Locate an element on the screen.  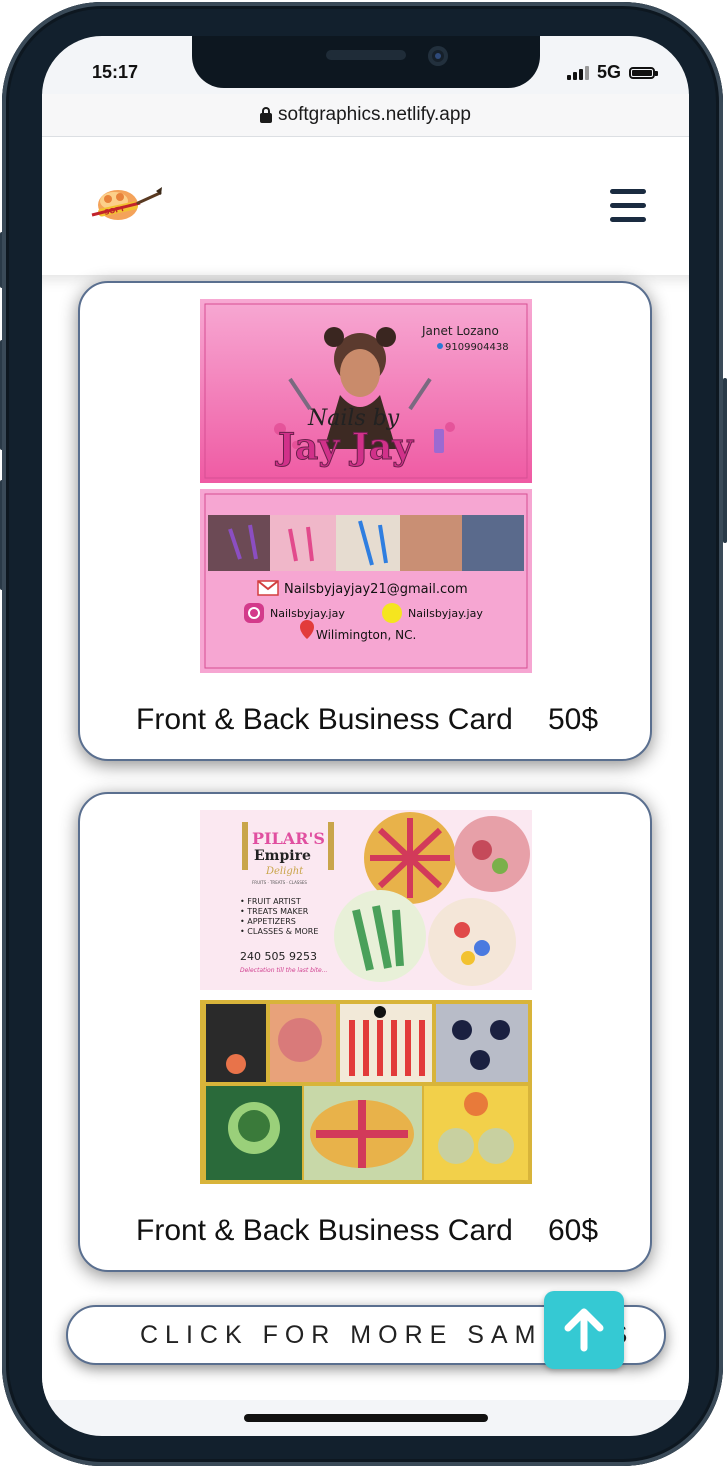
scroll-to-top-button is located at coordinates (584, 1330).